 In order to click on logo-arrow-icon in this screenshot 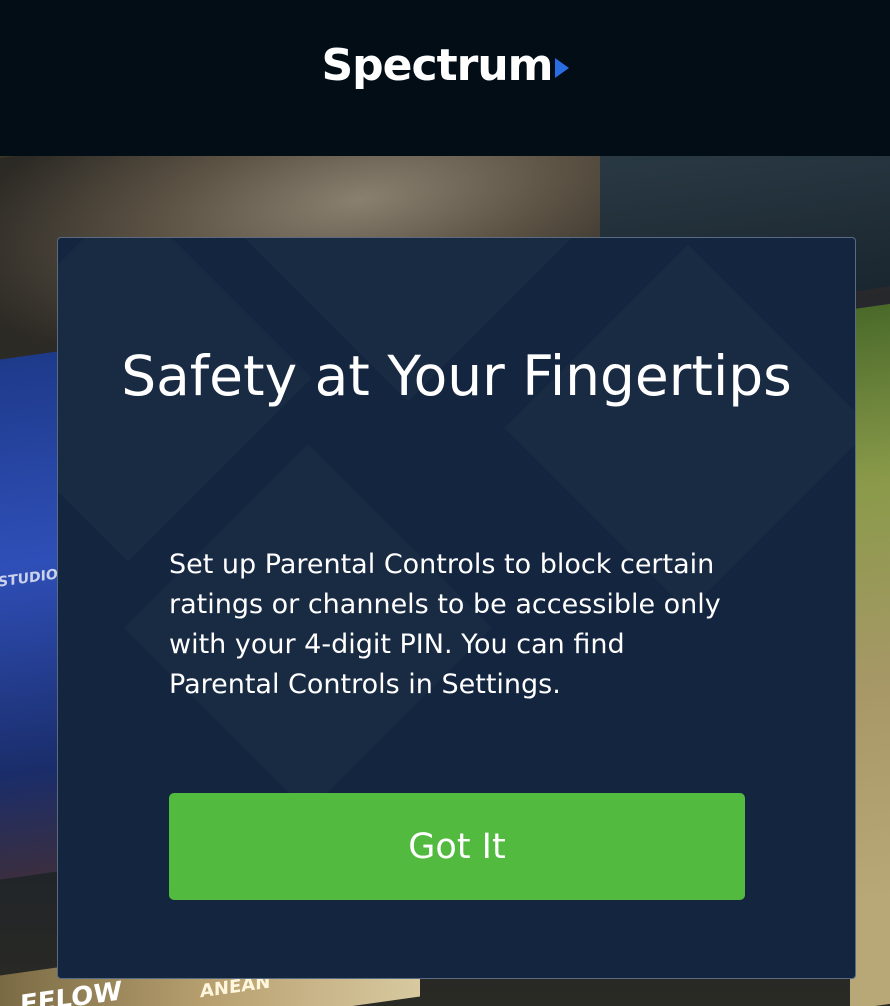, I will do `click(561, 68)`.